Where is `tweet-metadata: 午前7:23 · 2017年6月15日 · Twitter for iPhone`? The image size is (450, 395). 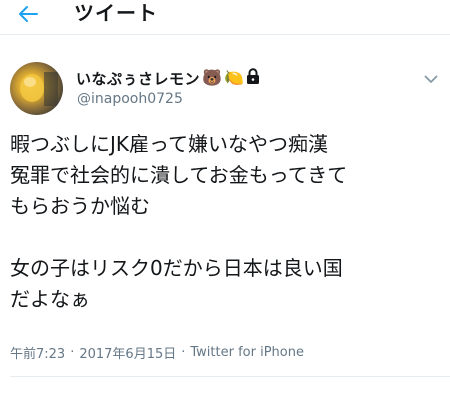
tweet-metadata: 午前7:23 · 2017年6月15日 · Twitter for iPhone is located at coordinates (157, 352).